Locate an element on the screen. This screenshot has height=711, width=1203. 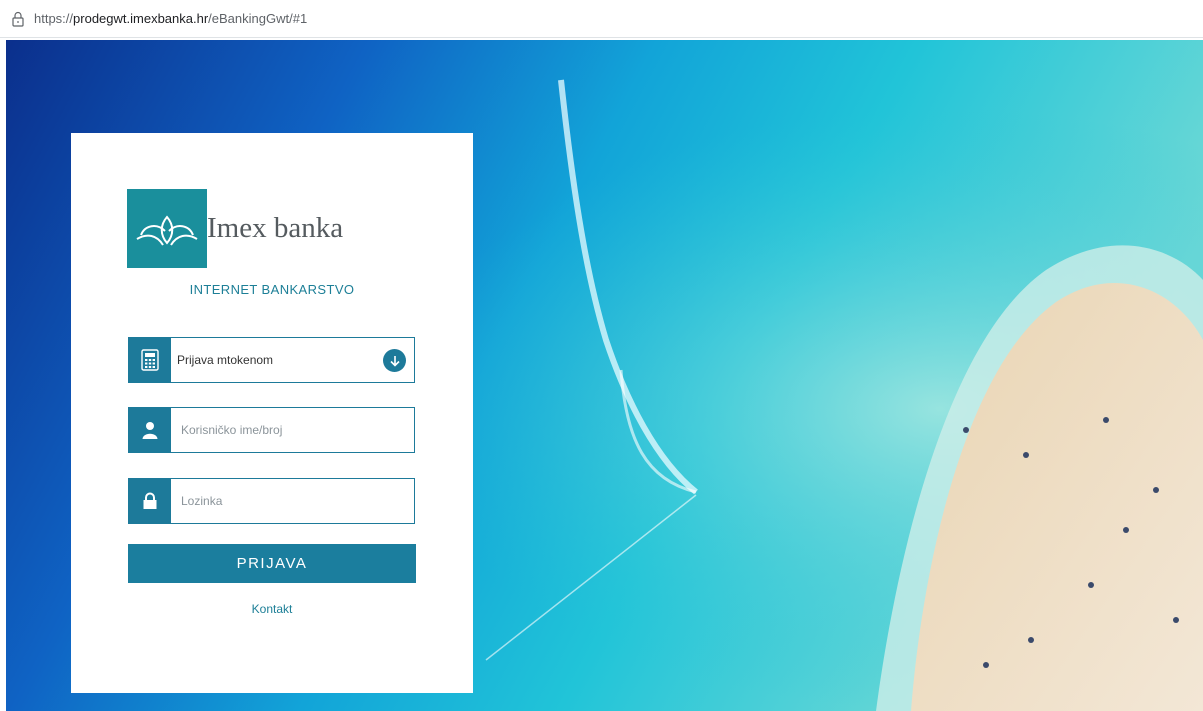
url-host: prodegwt.imexbanka.hr is located at coordinates (141, 18).